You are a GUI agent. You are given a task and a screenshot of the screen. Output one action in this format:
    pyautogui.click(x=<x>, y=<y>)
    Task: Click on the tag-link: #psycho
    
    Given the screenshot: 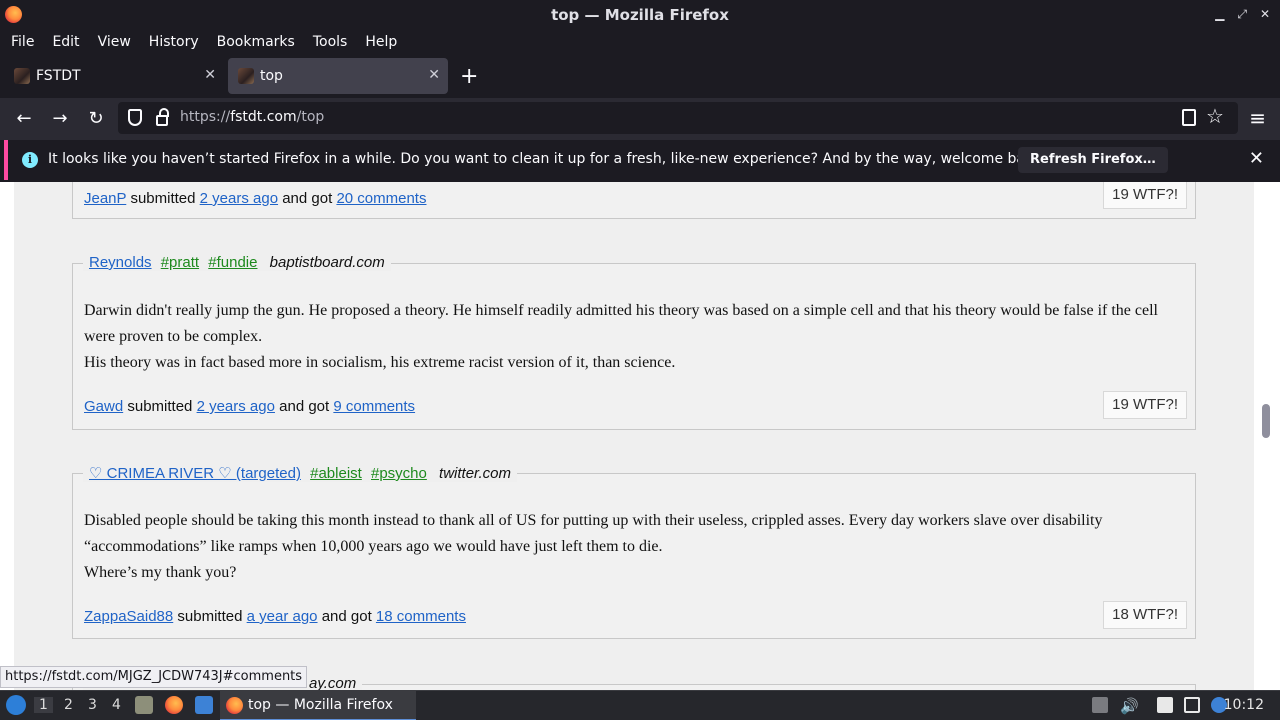 What is the action you would take?
    pyautogui.click(x=399, y=473)
    